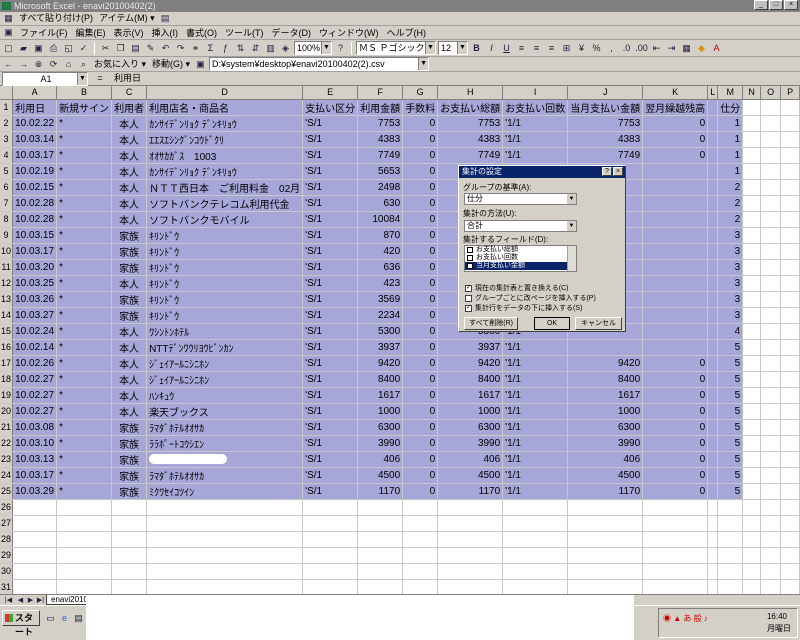 The height and width of the screenshot is (640, 800). I want to click on align-left-icon: ≡, so click(521, 48).